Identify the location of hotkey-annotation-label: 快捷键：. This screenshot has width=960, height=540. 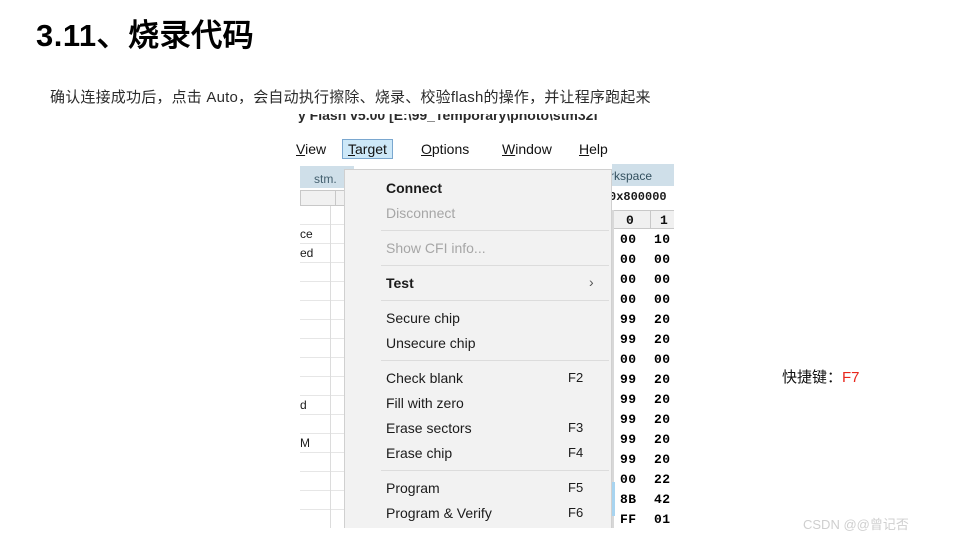
(812, 377).